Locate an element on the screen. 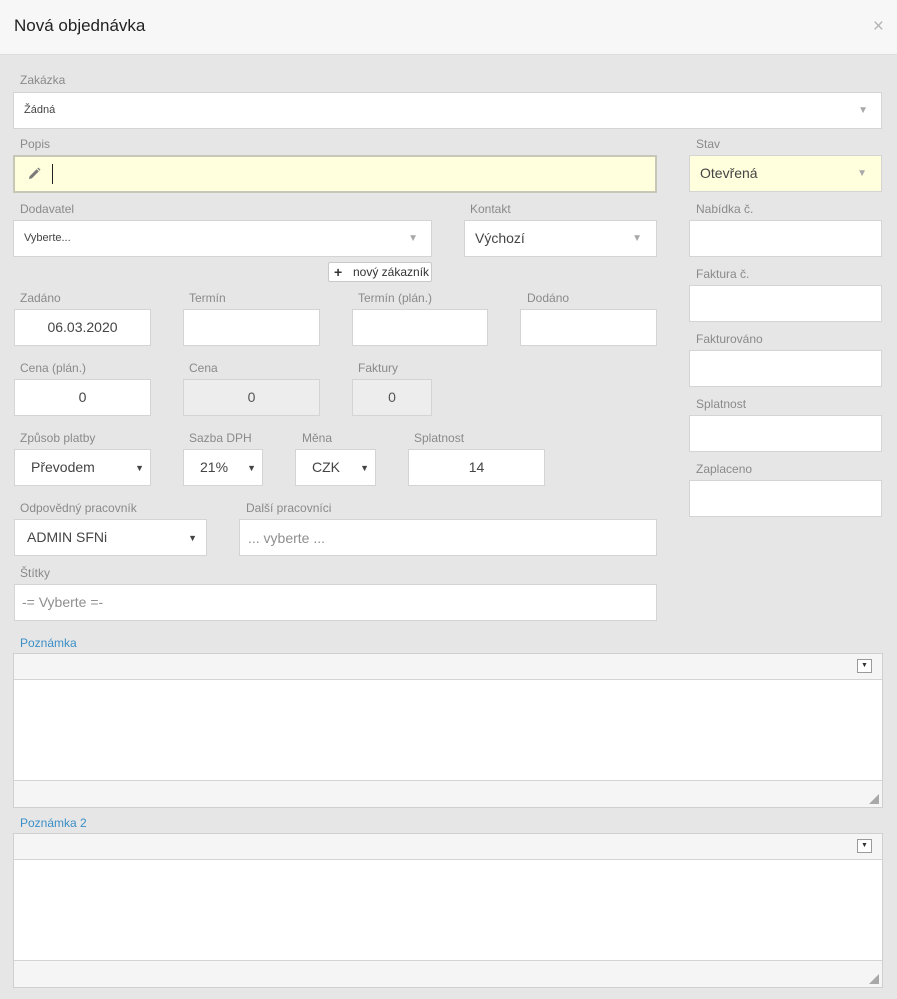  dalsi-label: Další pracovníci is located at coordinates (289, 508).